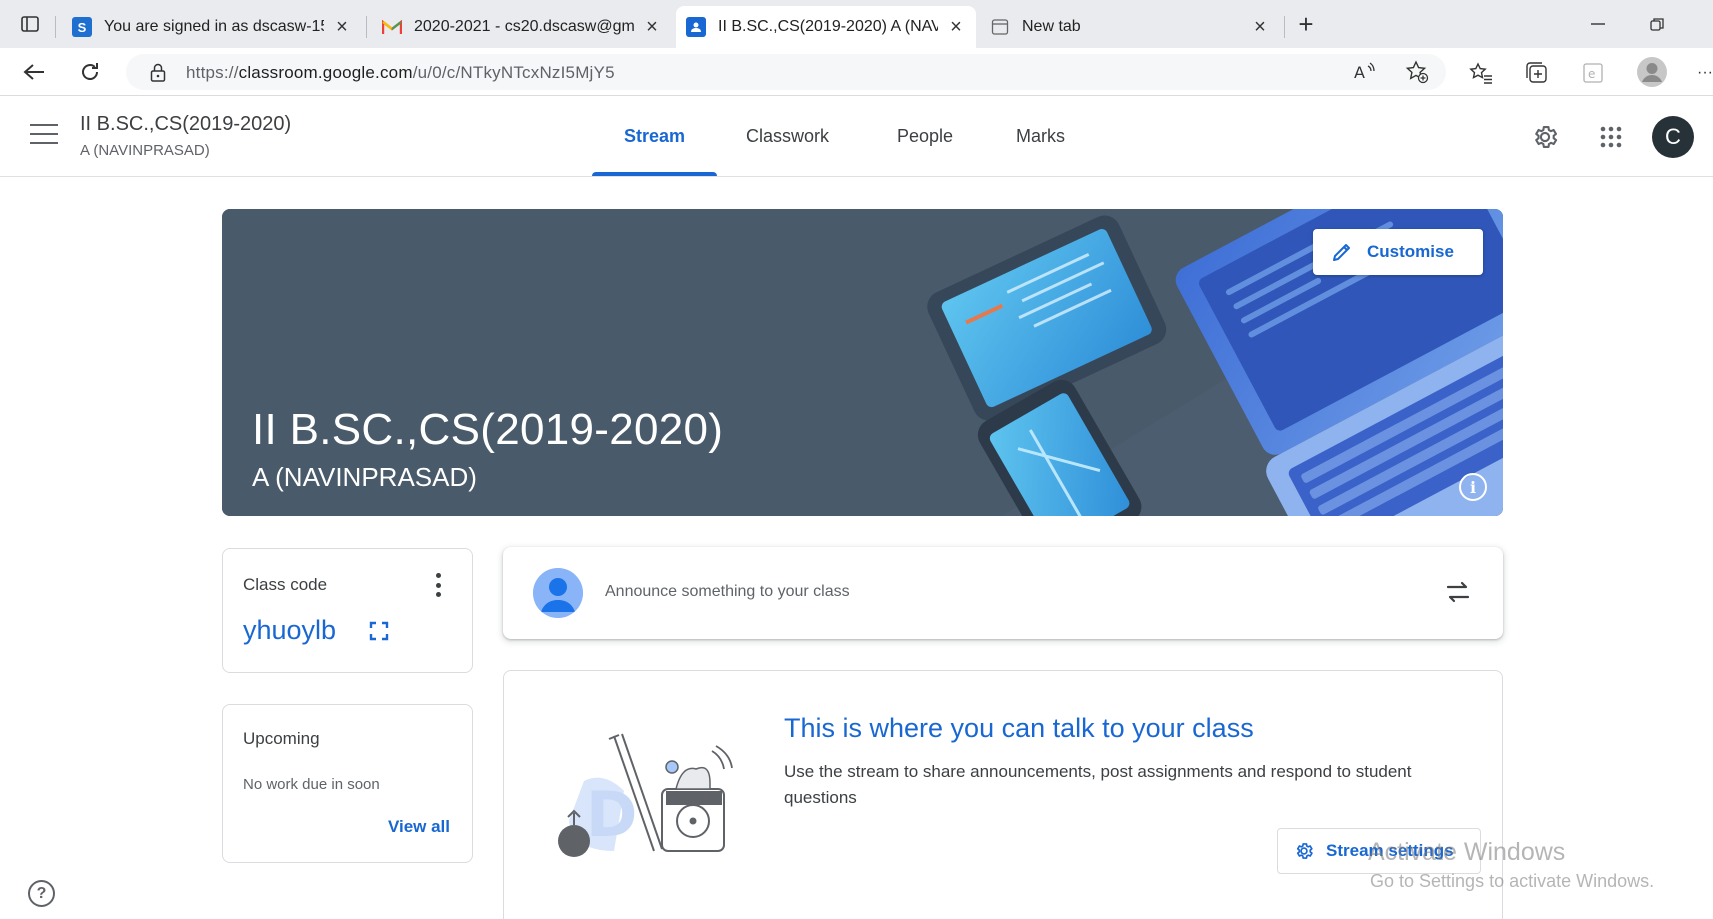 The image size is (1713, 919). Describe the element at coordinates (438, 585) in the screenshot. I see `more-options-icon` at that location.